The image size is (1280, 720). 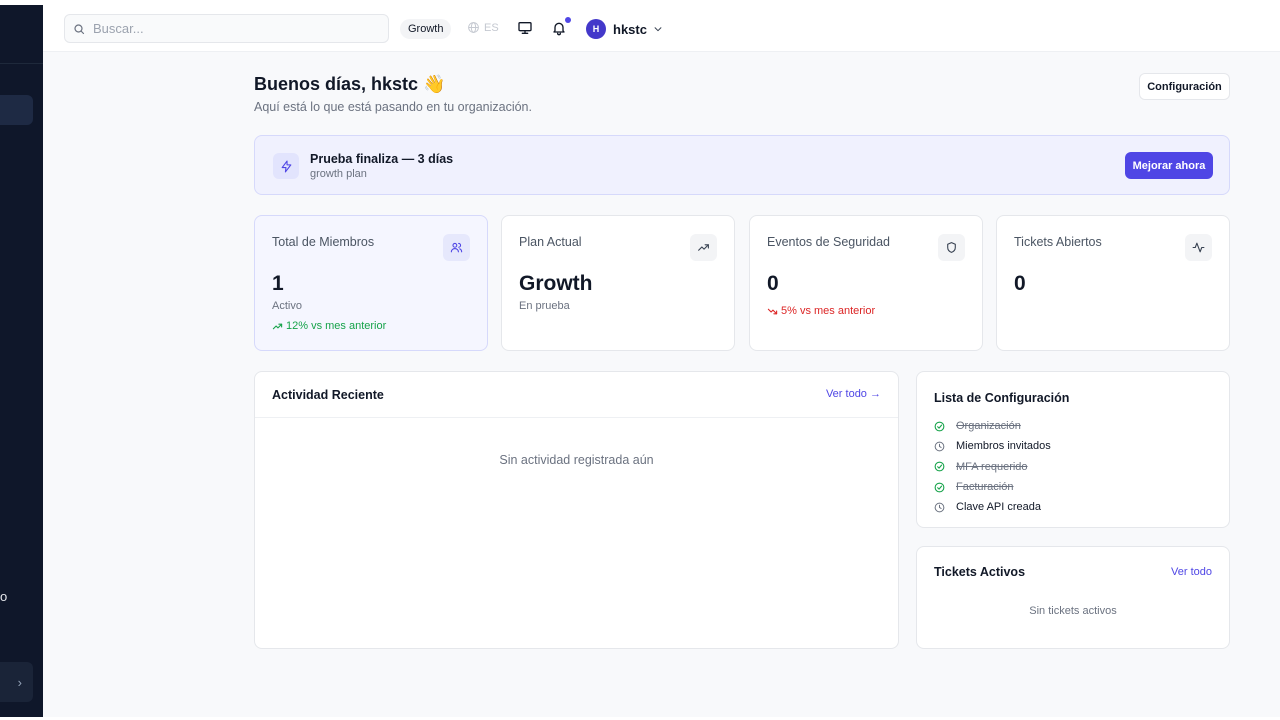 I want to click on plan-badge: Growth, so click(x=426, y=29).